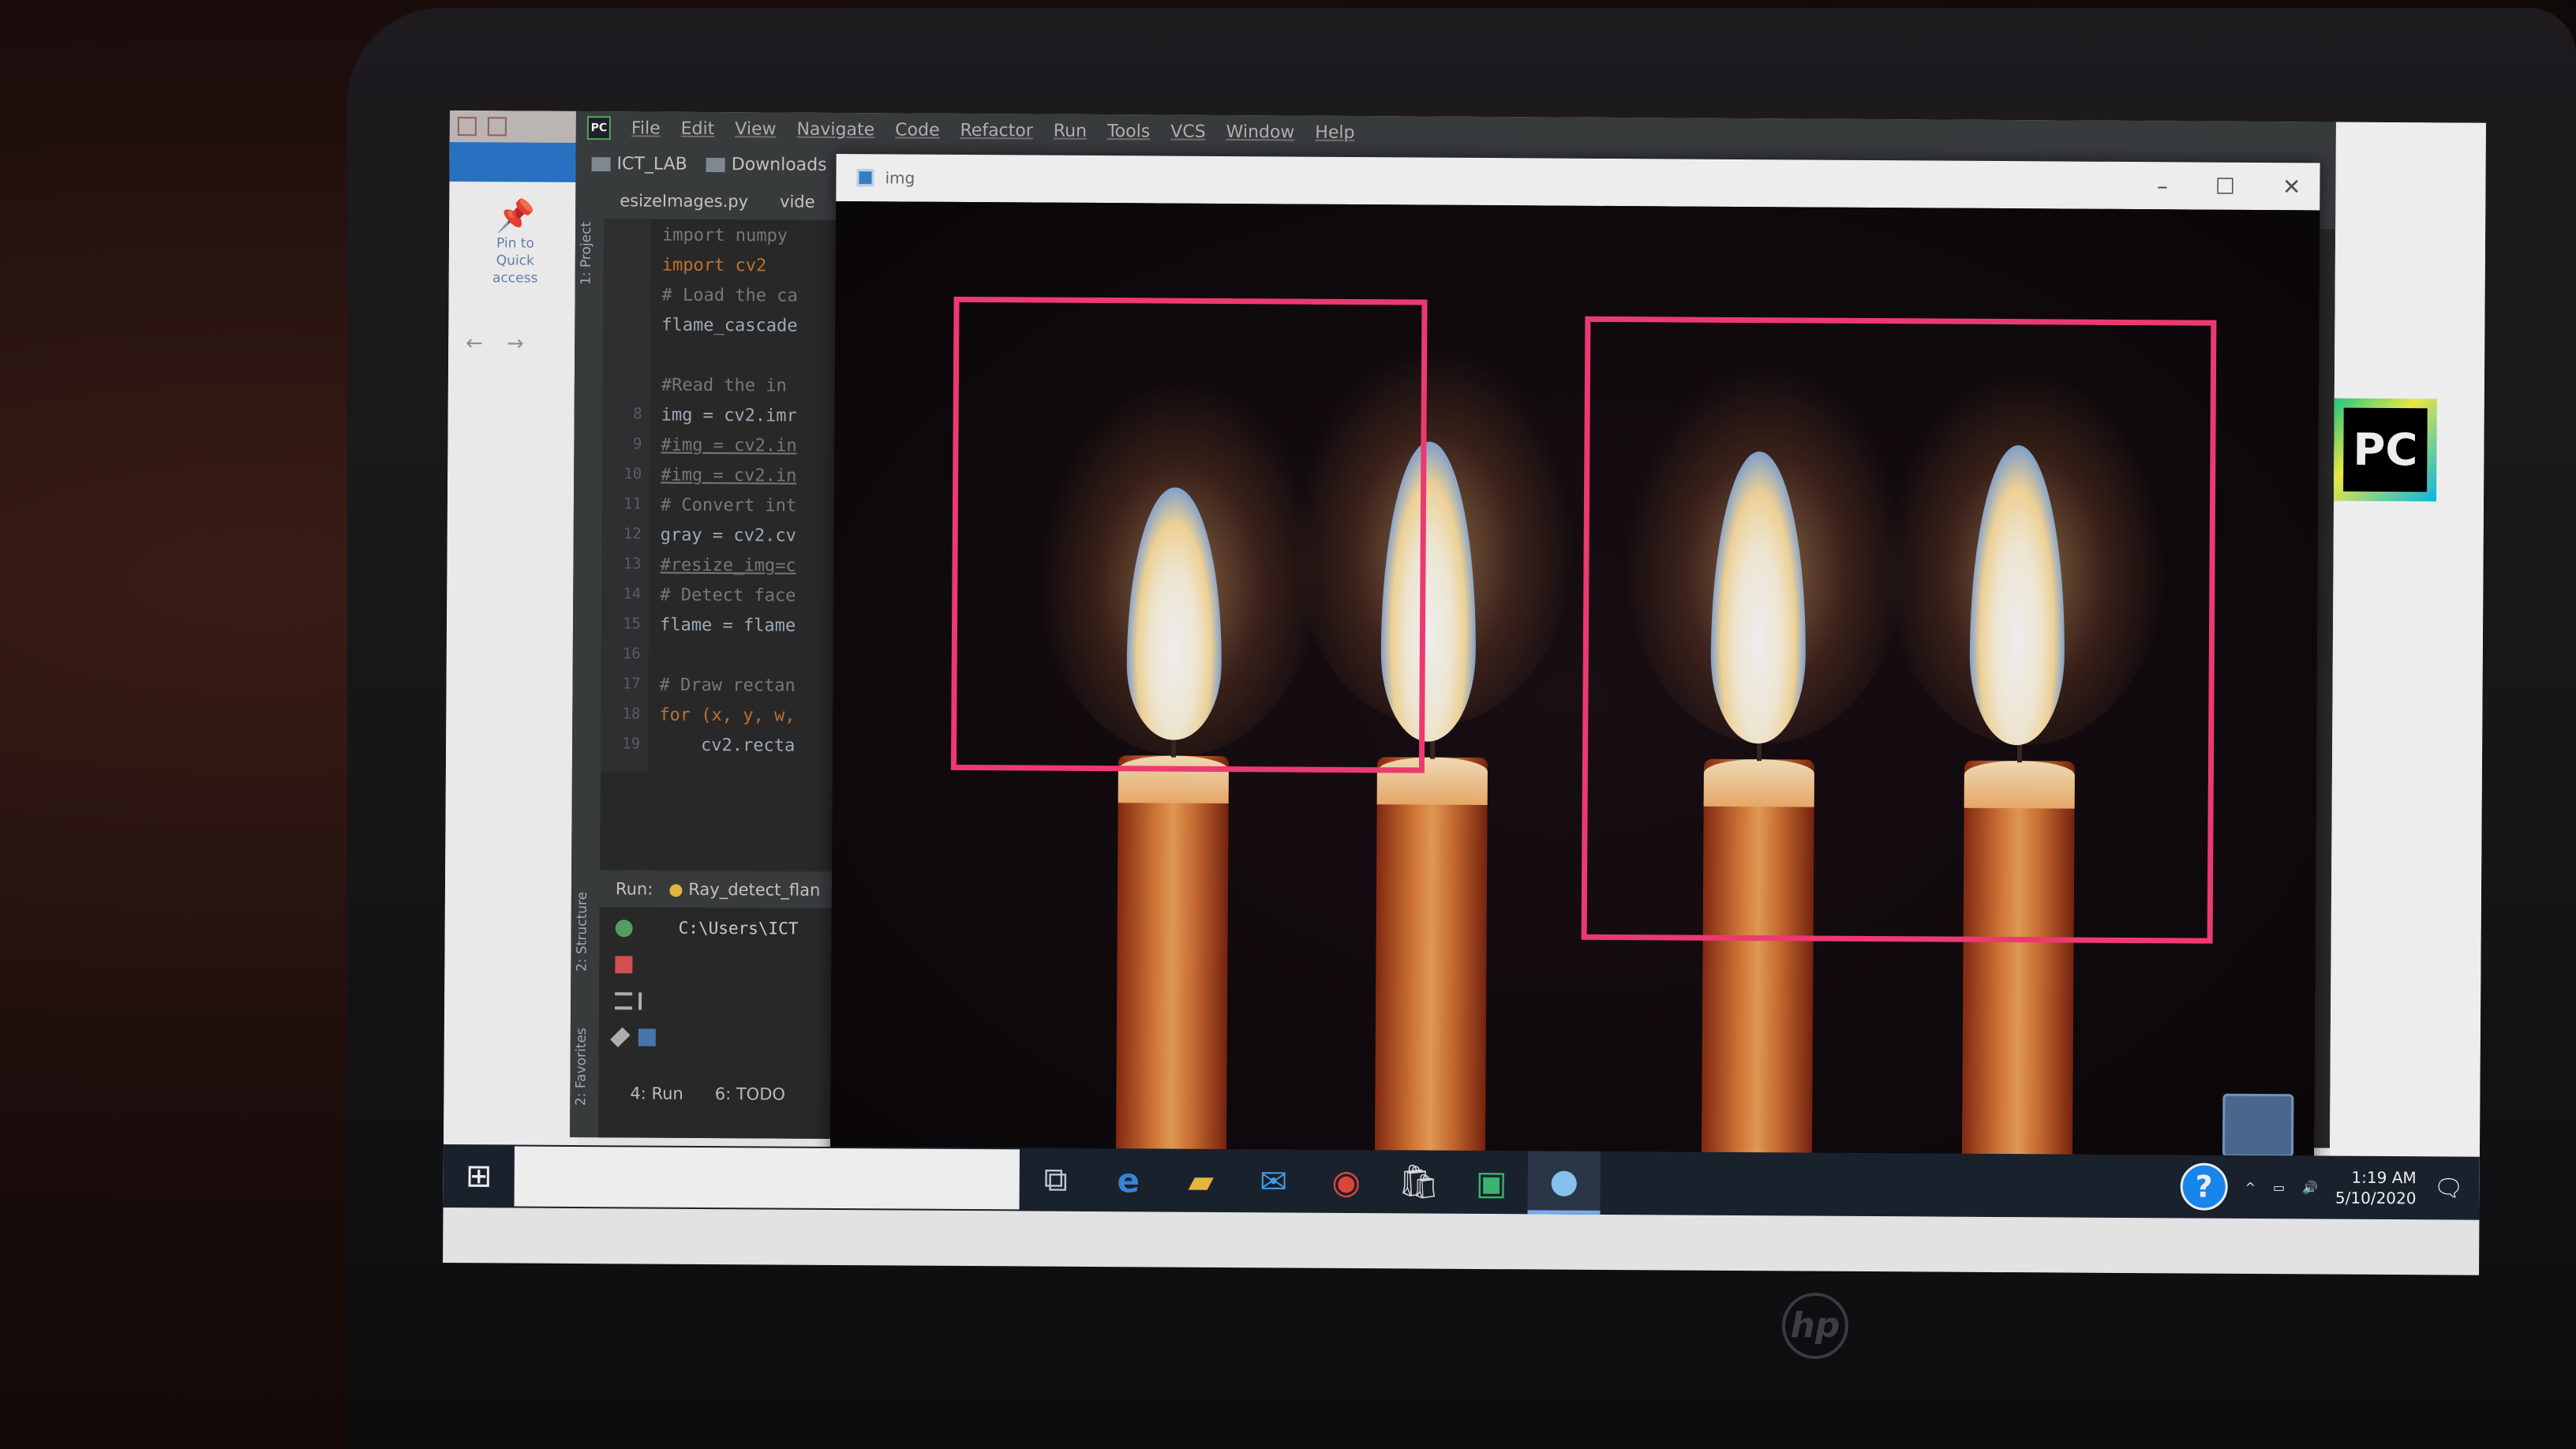 Image resolution: width=2576 pixels, height=1449 pixels. Describe the element at coordinates (684, 201) in the screenshot. I see `editor-tab: esizeImages.py` at that location.